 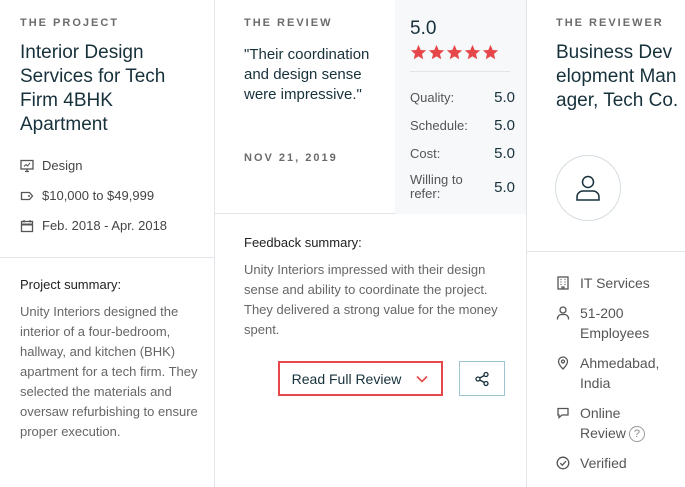 I want to click on rating-label: Cost:, so click(x=425, y=153).